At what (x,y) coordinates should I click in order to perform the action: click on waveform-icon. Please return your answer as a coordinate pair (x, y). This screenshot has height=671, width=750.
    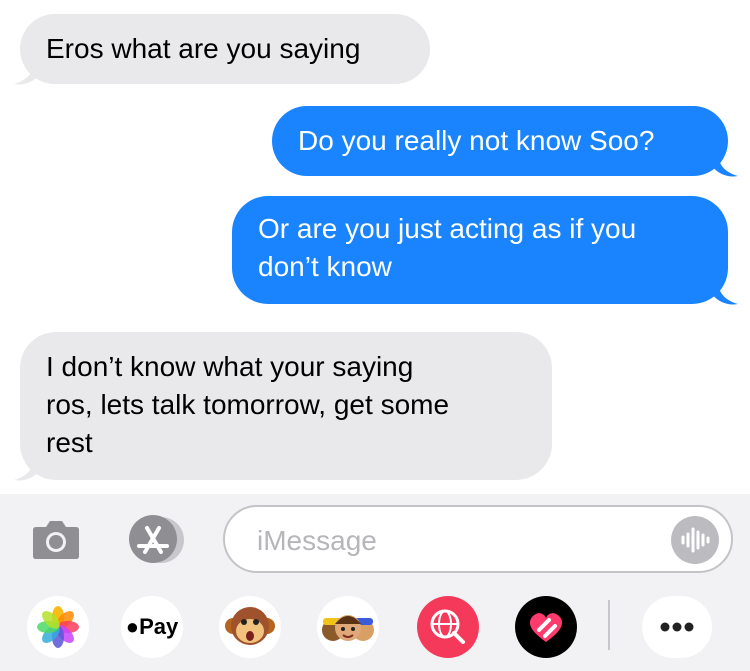
    Looking at the image, I should click on (695, 540).